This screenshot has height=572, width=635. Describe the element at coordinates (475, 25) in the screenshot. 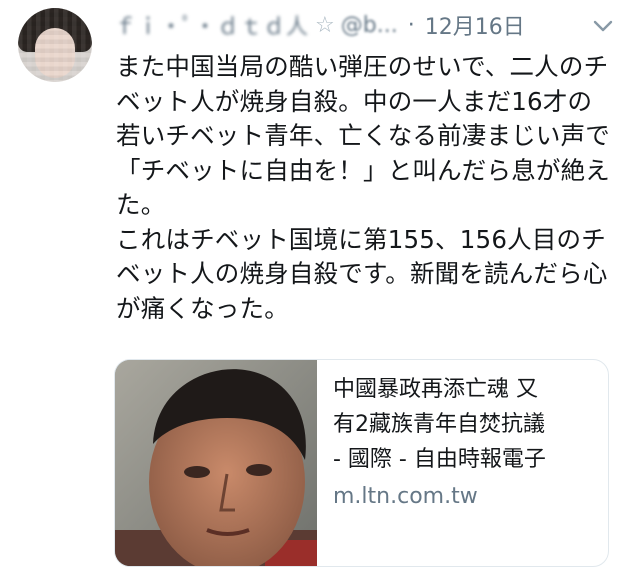

I see `tweet-date: 12月16日` at that location.